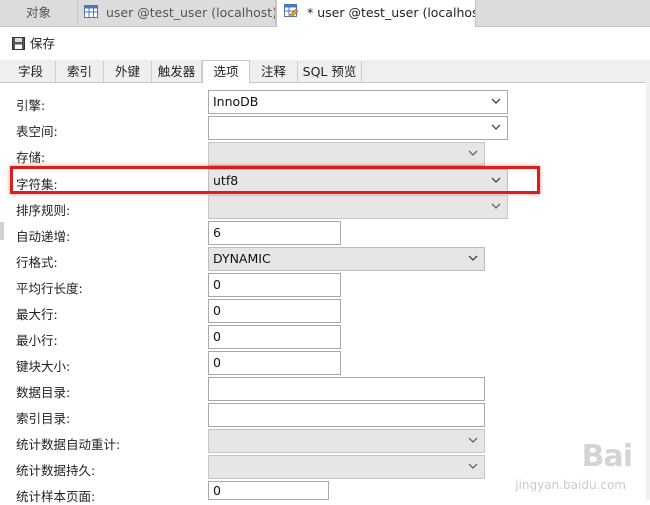  I want to click on key-block-size-value: 0, so click(217, 362).